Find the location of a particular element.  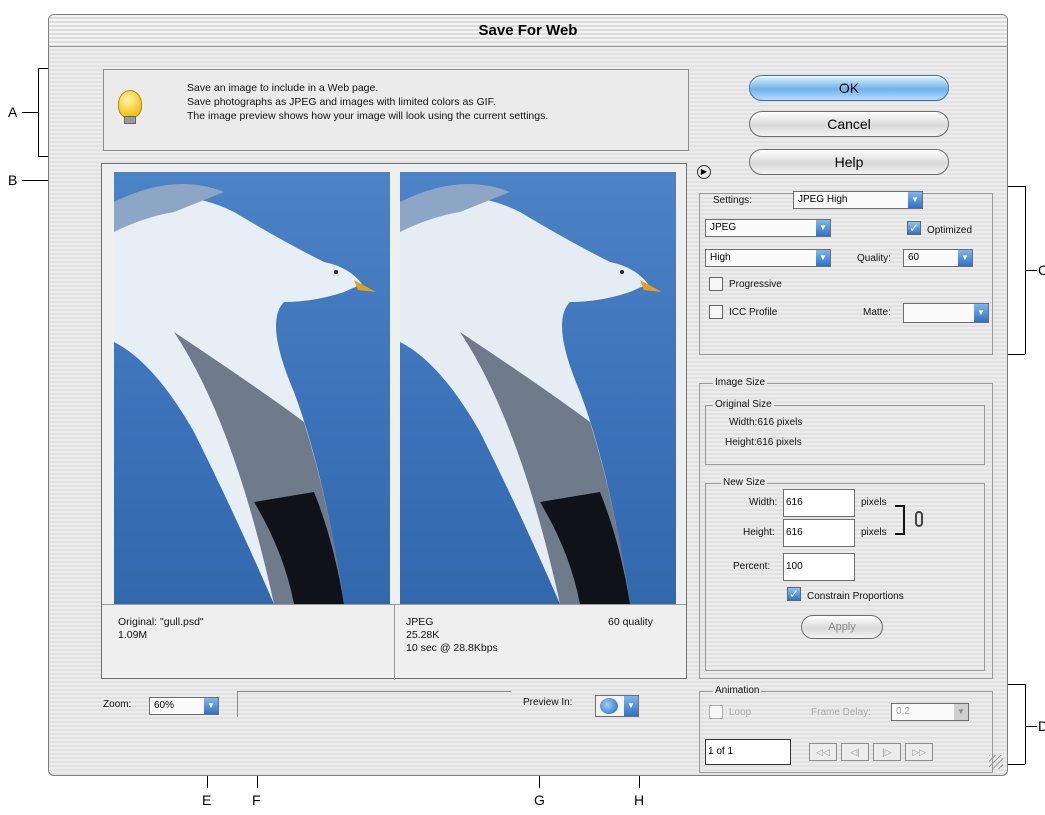

progressive-label: Progressive is located at coordinates (755, 284).